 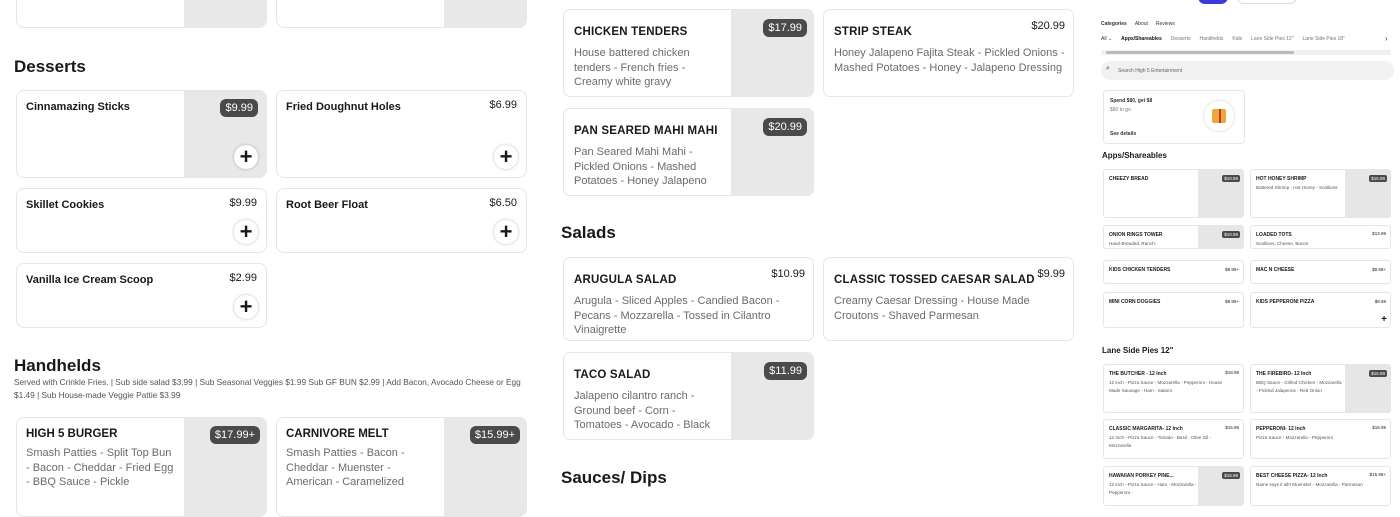 What do you see at coordinates (1292, 476) in the screenshot?
I see `item-name: BEST CHEESE PIZZA- 12 Inch` at bounding box center [1292, 476].